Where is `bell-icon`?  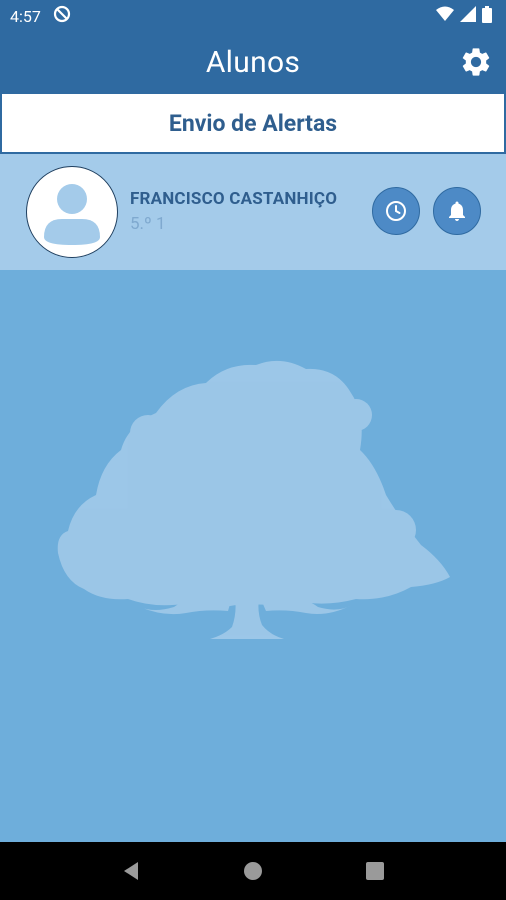 bell-icon is located at coordinates (457, 211).